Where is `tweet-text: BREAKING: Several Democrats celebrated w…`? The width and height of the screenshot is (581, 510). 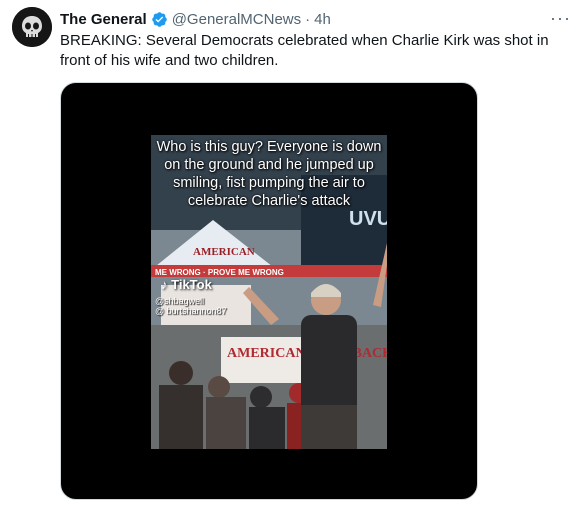 tweet-text: BREAKING: Several Democrats celebrated w… is located at coordinates (304, 50).